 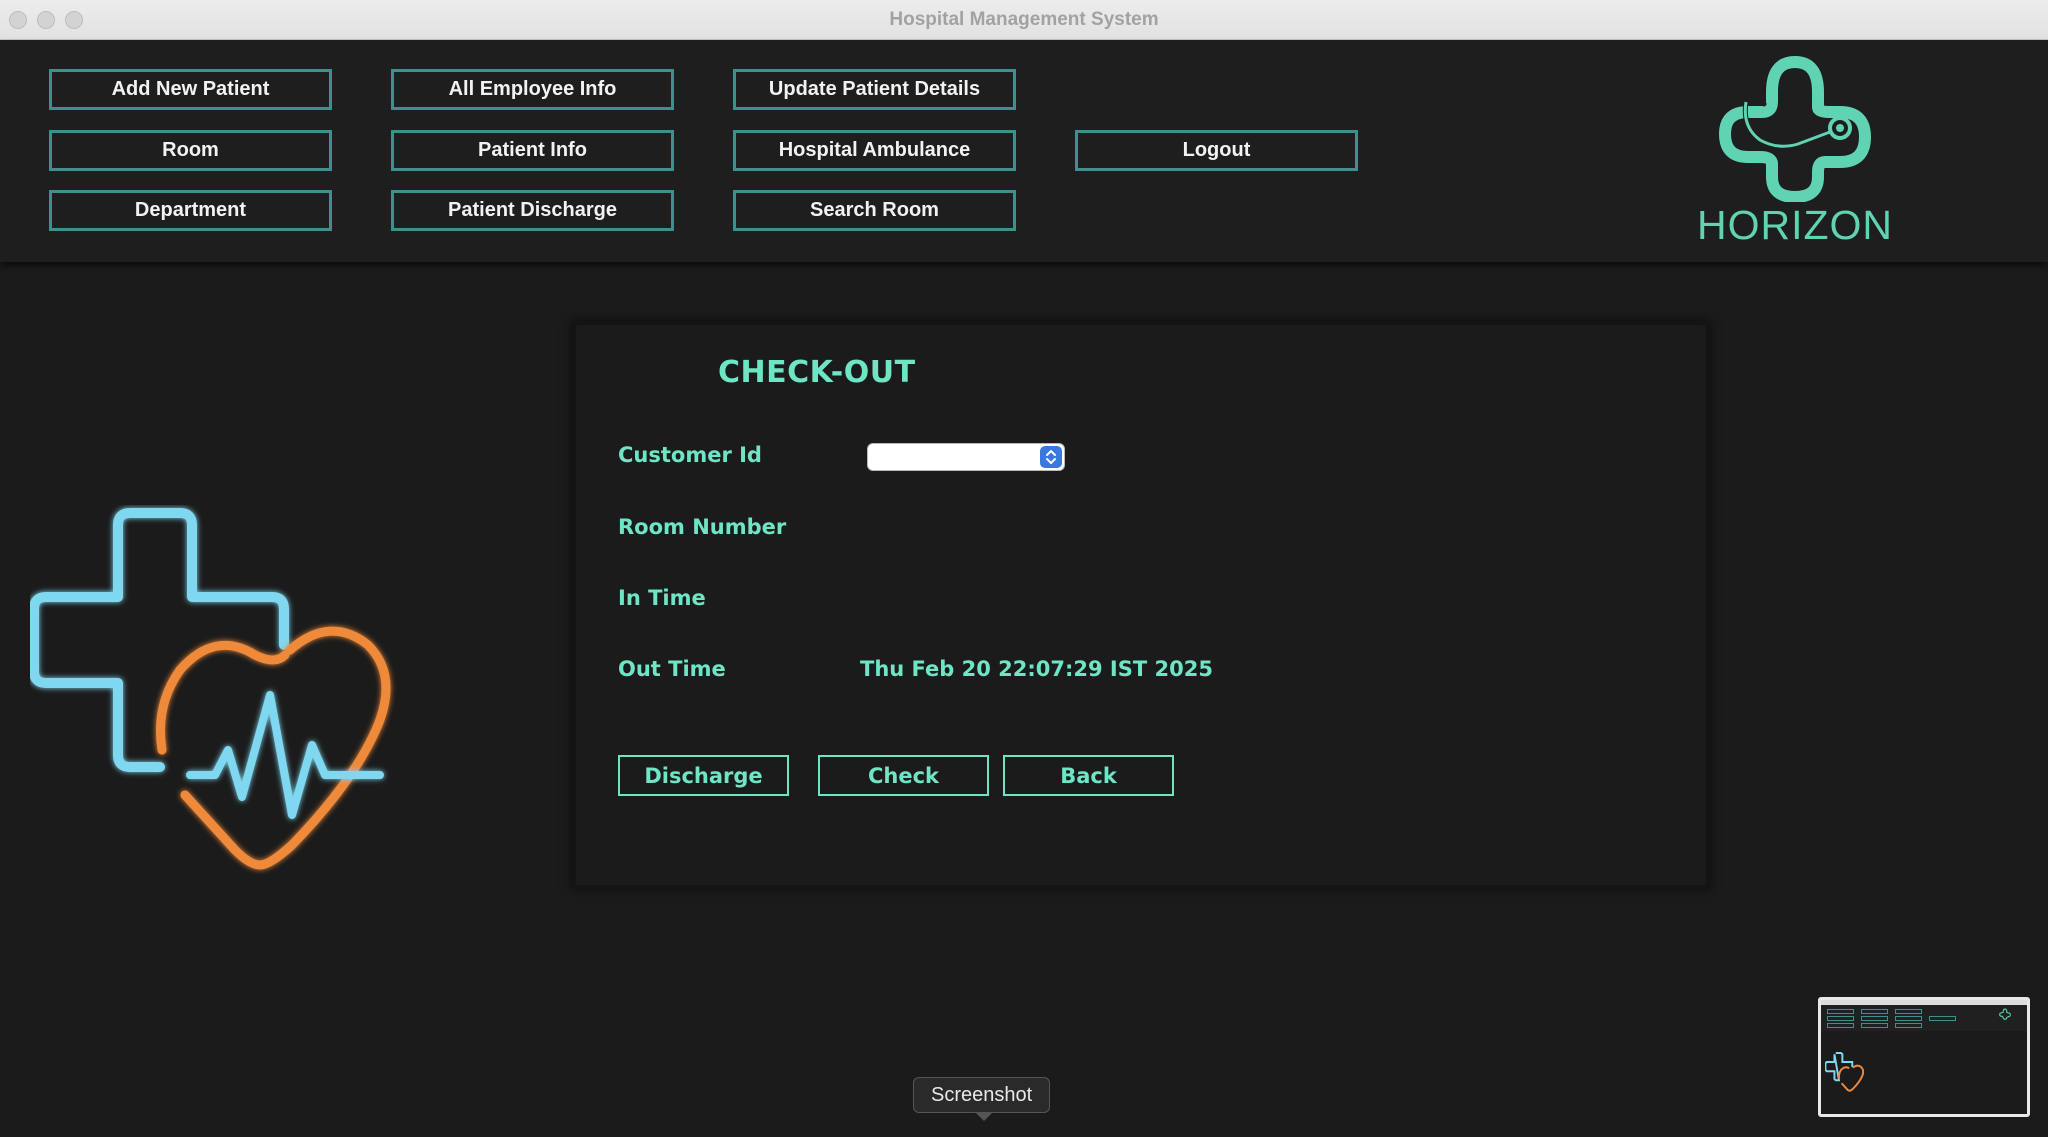 What do you see at coordinates (672, 669) in the screenshot?
I see `out-time-label: Out Time` at bounding box center [672, 669].